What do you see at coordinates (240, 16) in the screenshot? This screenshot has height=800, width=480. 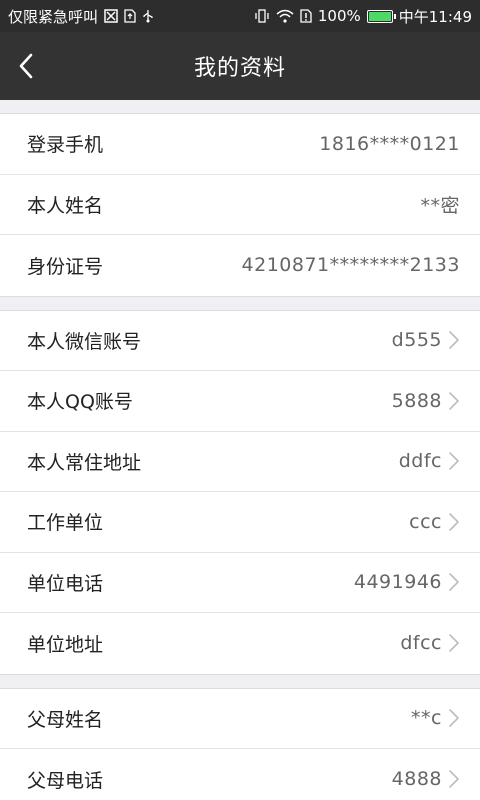 I see `status-bar: 仅限紧急呼叫 100% 中午11:49` at bounding box center [240, 16].